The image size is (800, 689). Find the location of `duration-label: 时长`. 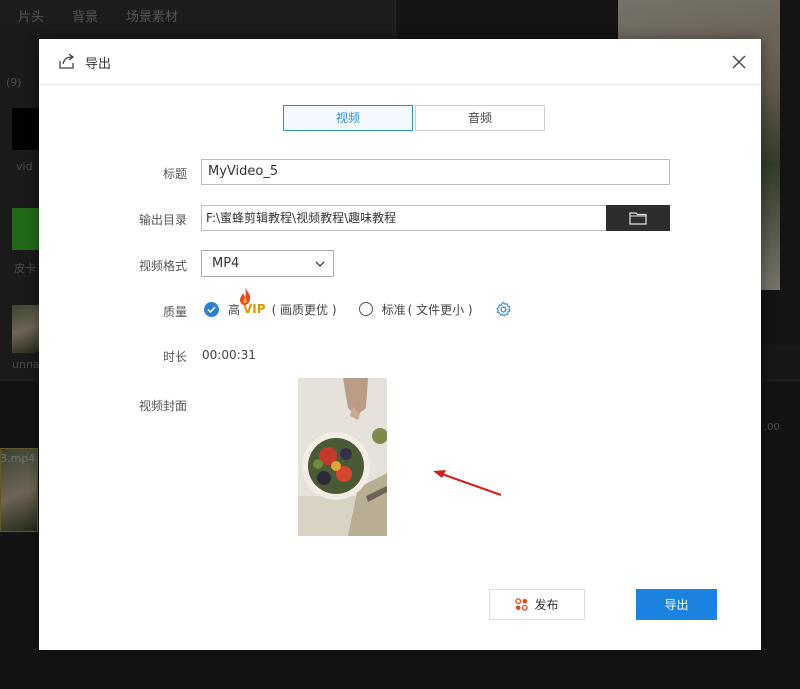

duration-label: 时长 is located at coordinates (174, 357).